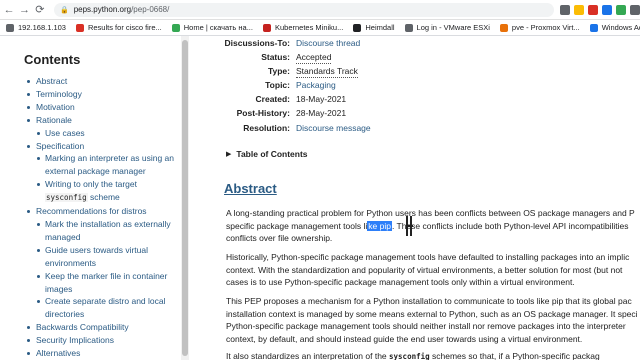  I want to click on toc-item-label: Rationale, so click(54, 119).